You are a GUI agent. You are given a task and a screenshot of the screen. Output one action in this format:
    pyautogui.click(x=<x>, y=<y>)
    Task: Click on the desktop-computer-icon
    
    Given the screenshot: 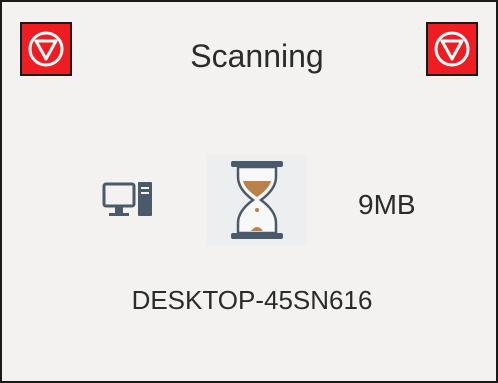 What is the action you would take?
    pyautogui.click(x=127, y=199)
    